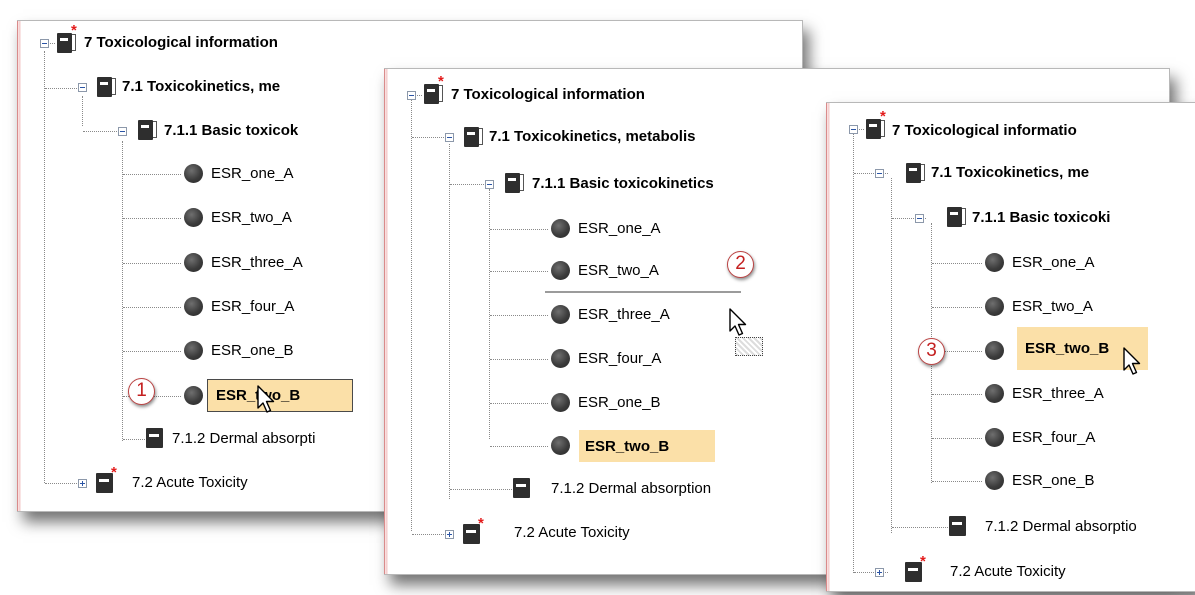 The width and height of the screenshot is (1195, 595). What do you see at coordinates (643, 292) in the screenshot?
I see `drop-insertion-line` at bounding box center [643, 292].